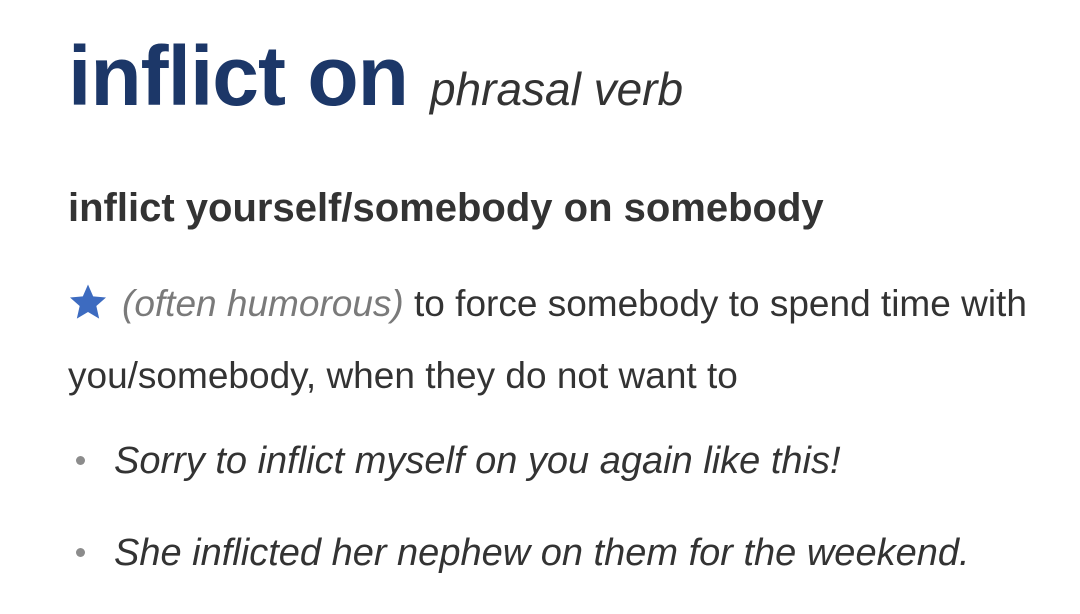  I want to click on star-icon, so click(88, 301).